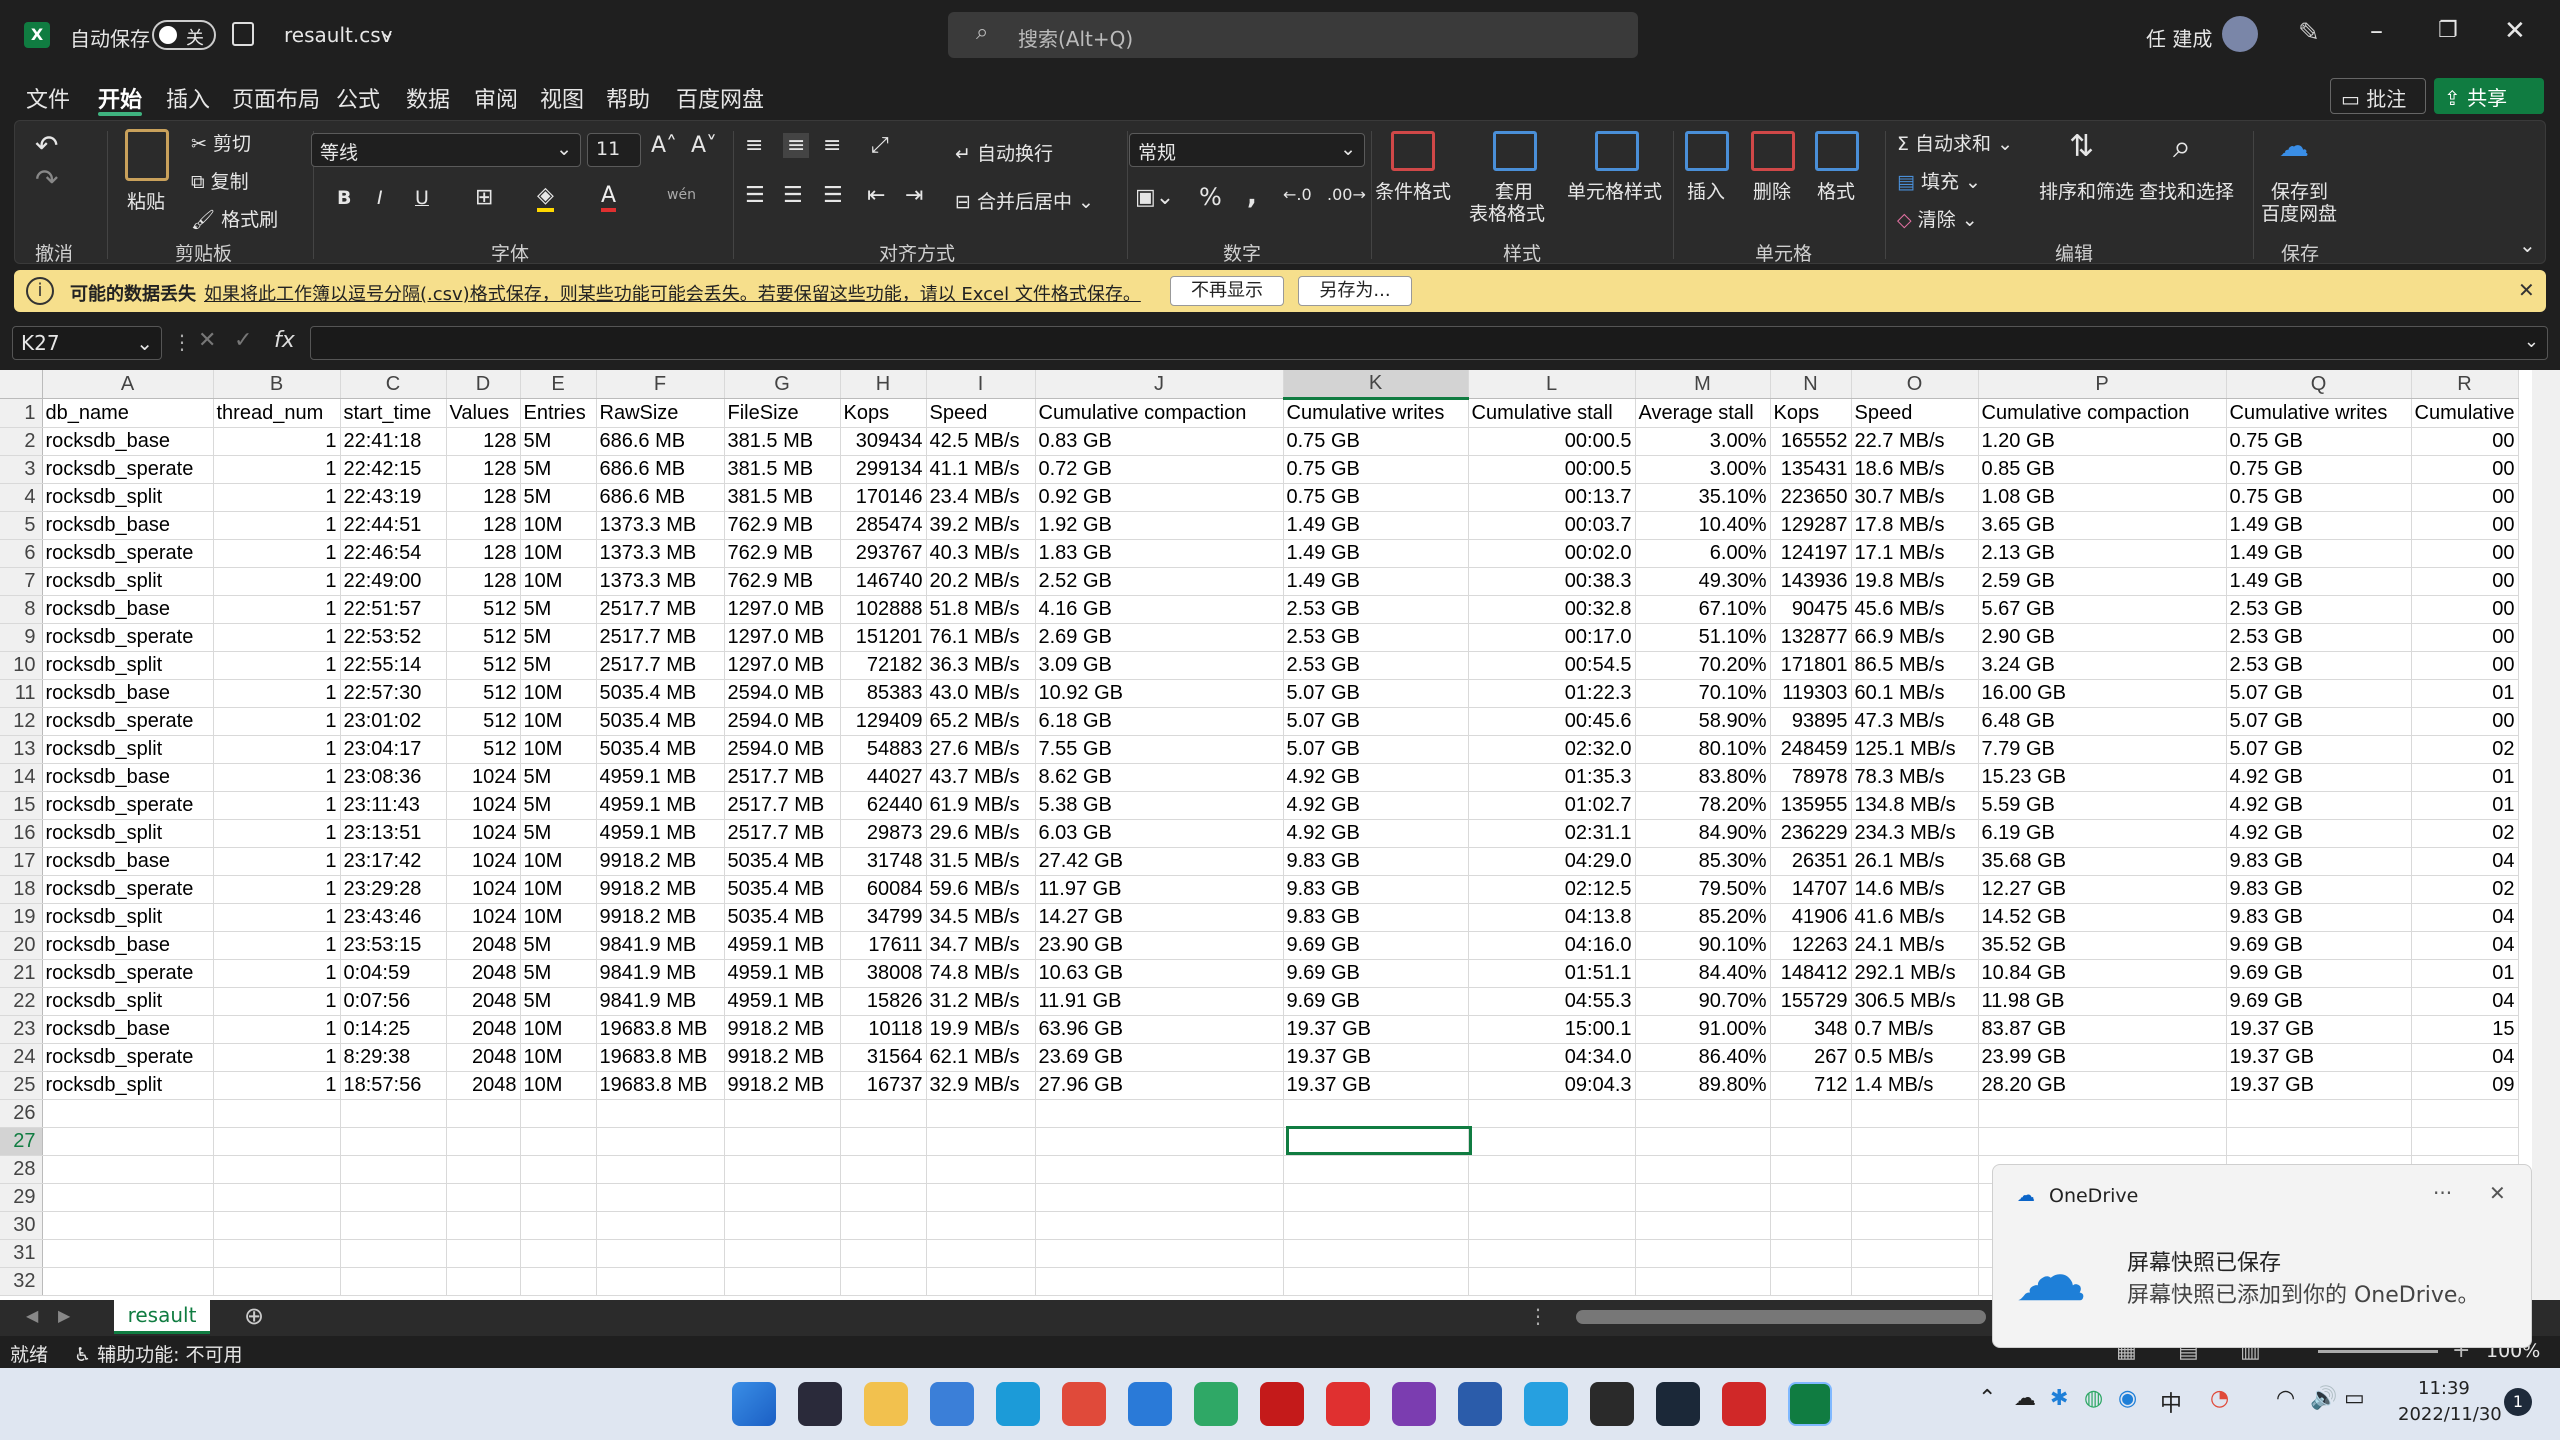  Describe the element at coordinates (1552, 861) in the screenshot. I see `cell: 04:29.0` at that location.